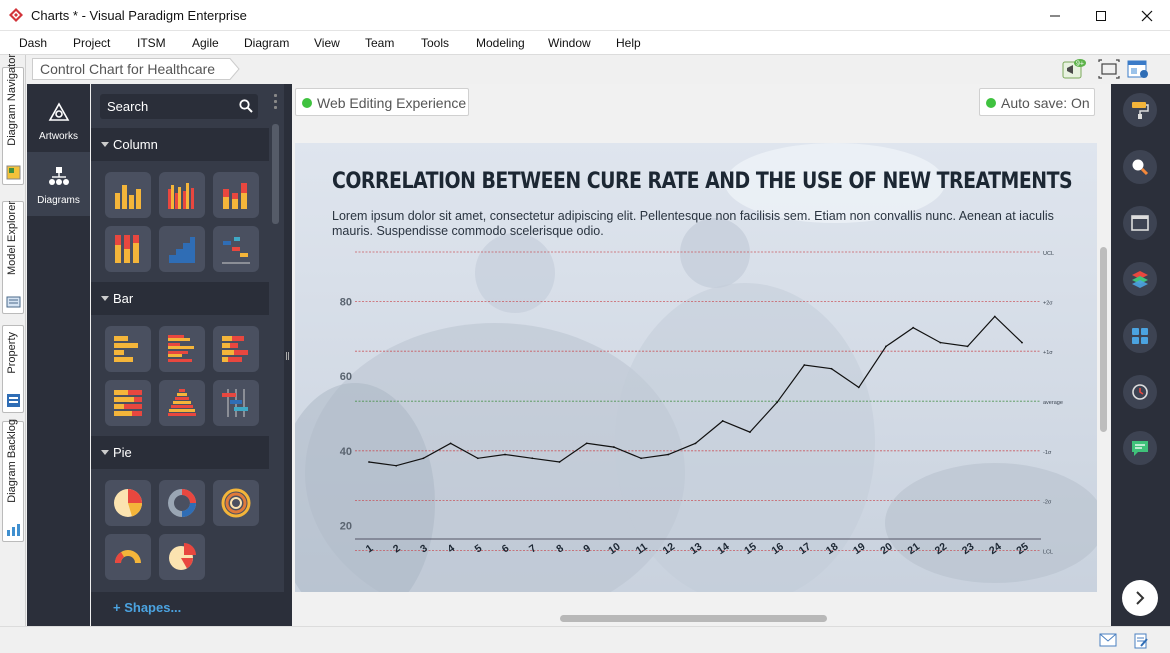 The image size is (1170, 653). What do you see at coordinates (180, 298) in the screenshot?
I see `category-bar: Bar` at bounding box center [180, 298].